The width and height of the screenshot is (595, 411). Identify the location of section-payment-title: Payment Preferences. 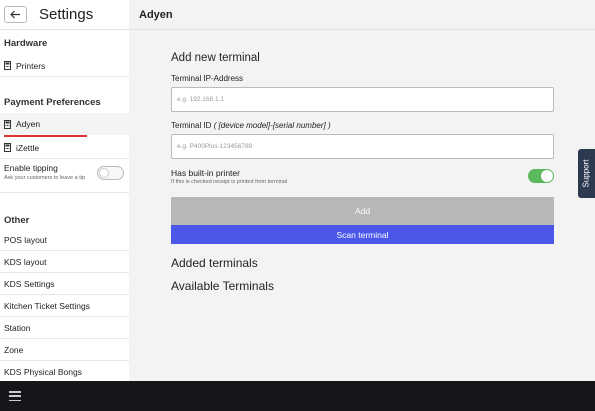
(52, 102).